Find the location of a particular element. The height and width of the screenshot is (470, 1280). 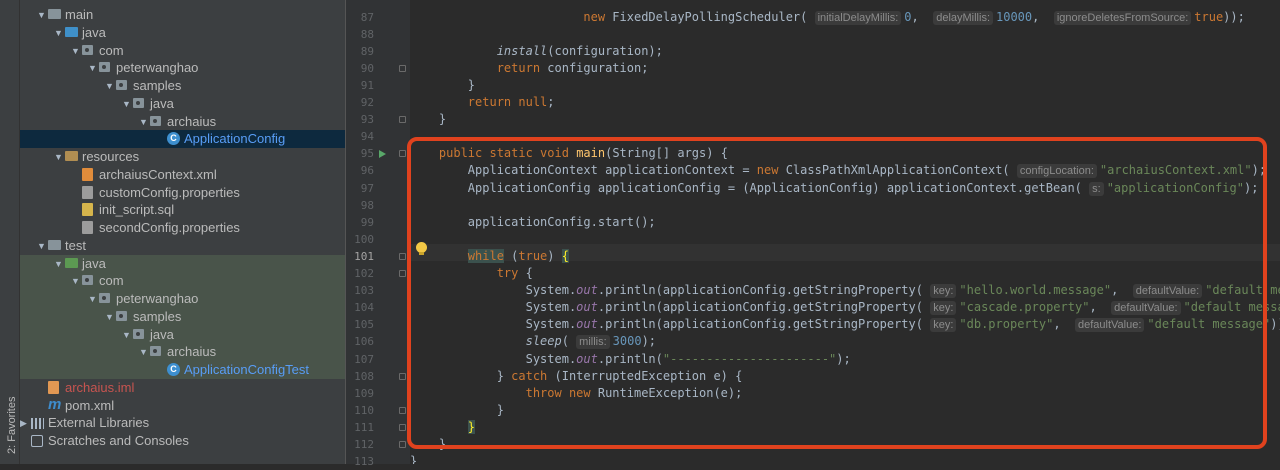

code-token: new is located at coordinates (594, 16).